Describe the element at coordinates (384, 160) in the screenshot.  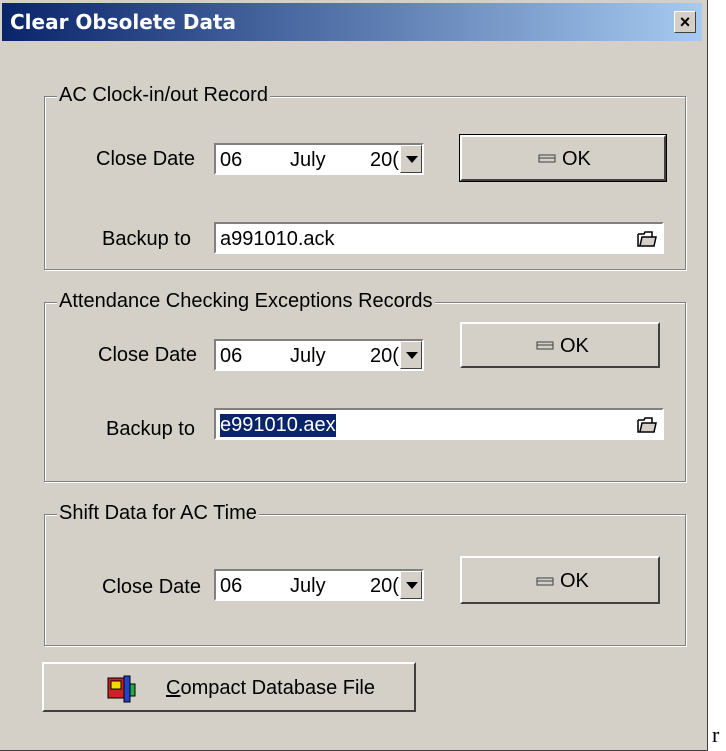
I see `clock-date-year: 20(` at that location.